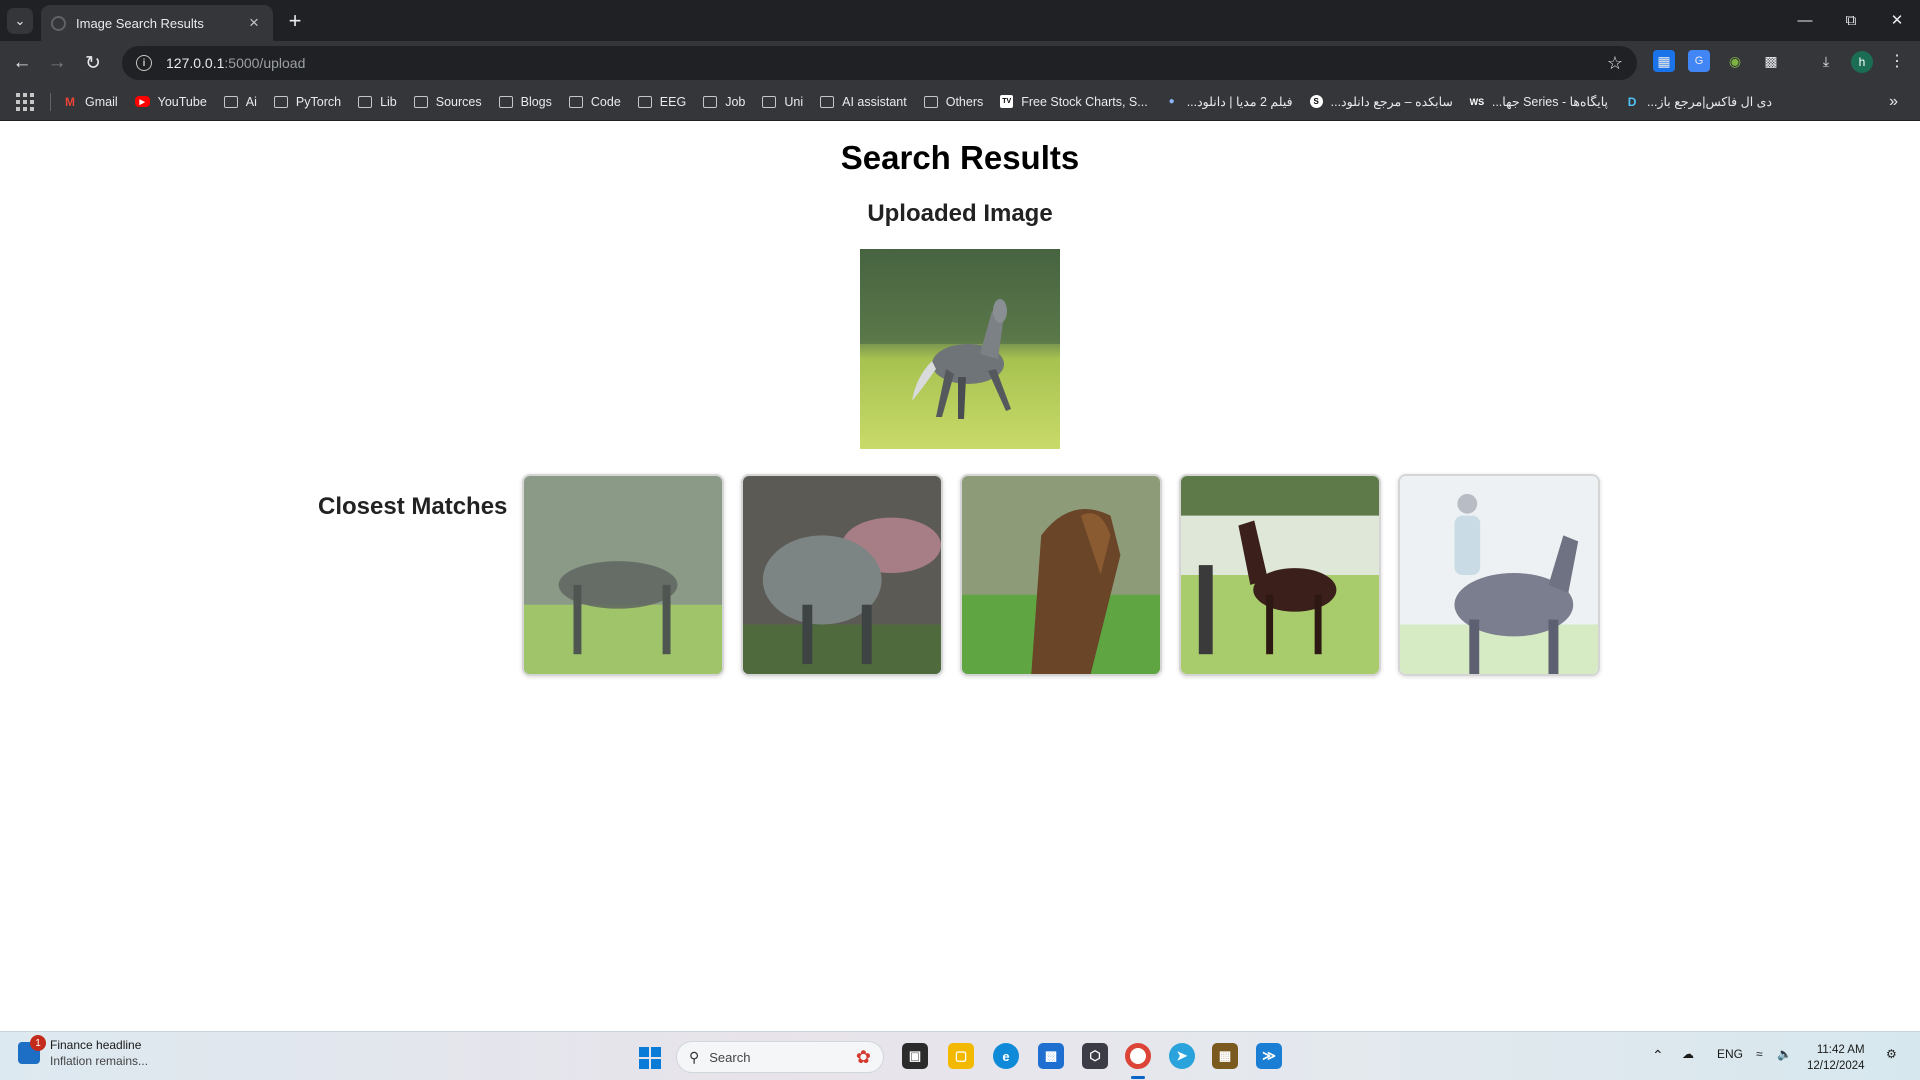 The image size is (1920, 1080). I want to click on system-clock: 11:42 AM 12/12/2024, so click(1836, 1058).